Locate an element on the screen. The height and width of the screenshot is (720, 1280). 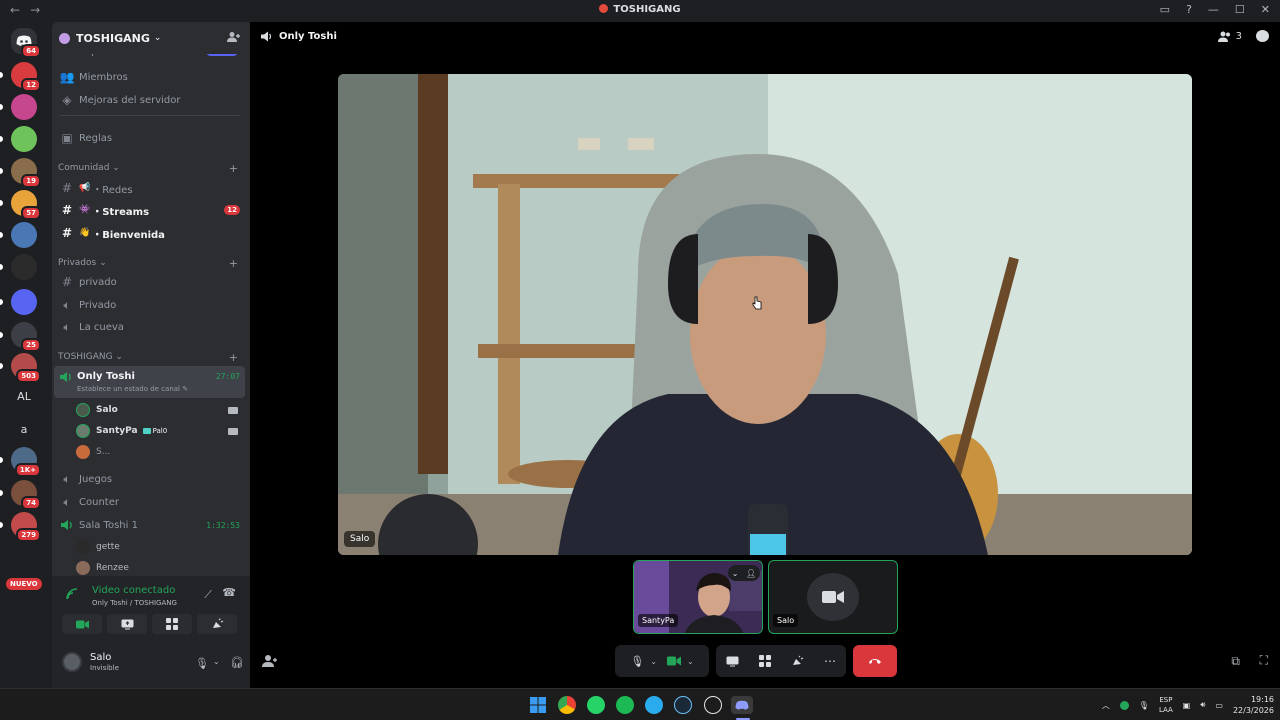
whatsapp-icon is located at coordinates (596, 705).